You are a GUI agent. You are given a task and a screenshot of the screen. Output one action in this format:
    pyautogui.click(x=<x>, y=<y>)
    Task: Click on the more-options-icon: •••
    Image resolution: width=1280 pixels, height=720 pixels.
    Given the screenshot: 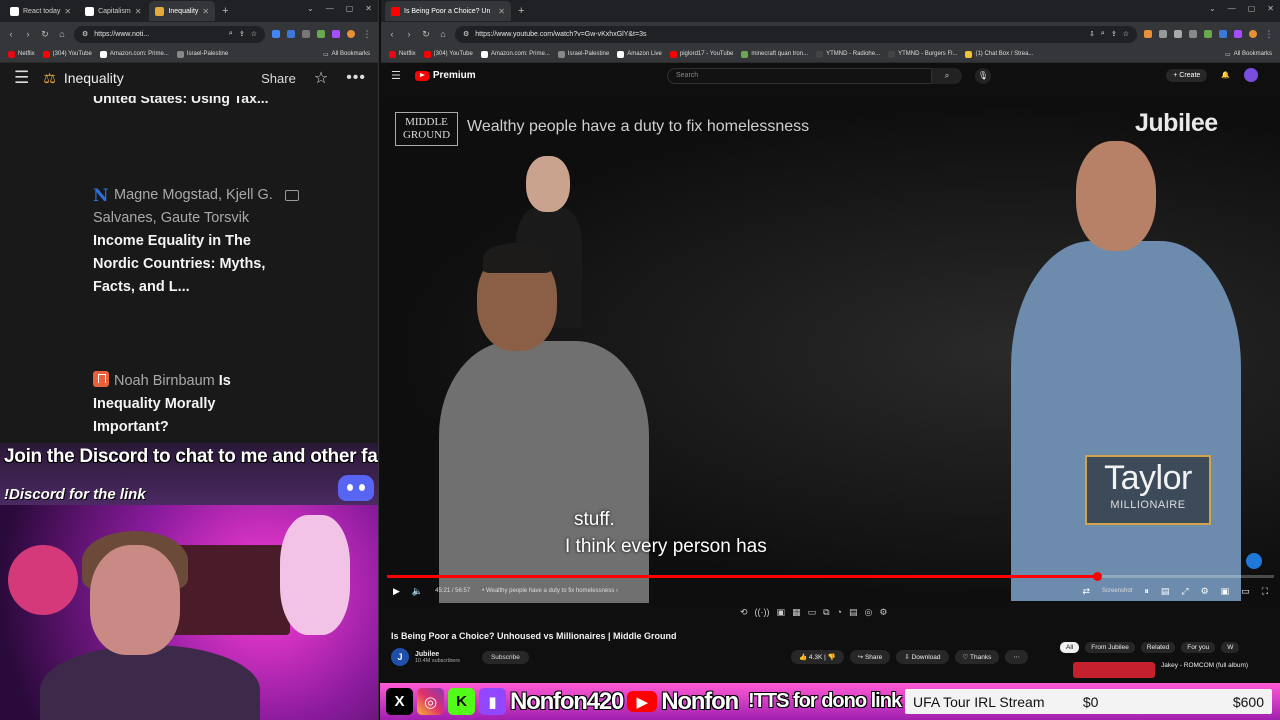 What is the action you would take?
    pyautogui.click(x=356, y=78)
    